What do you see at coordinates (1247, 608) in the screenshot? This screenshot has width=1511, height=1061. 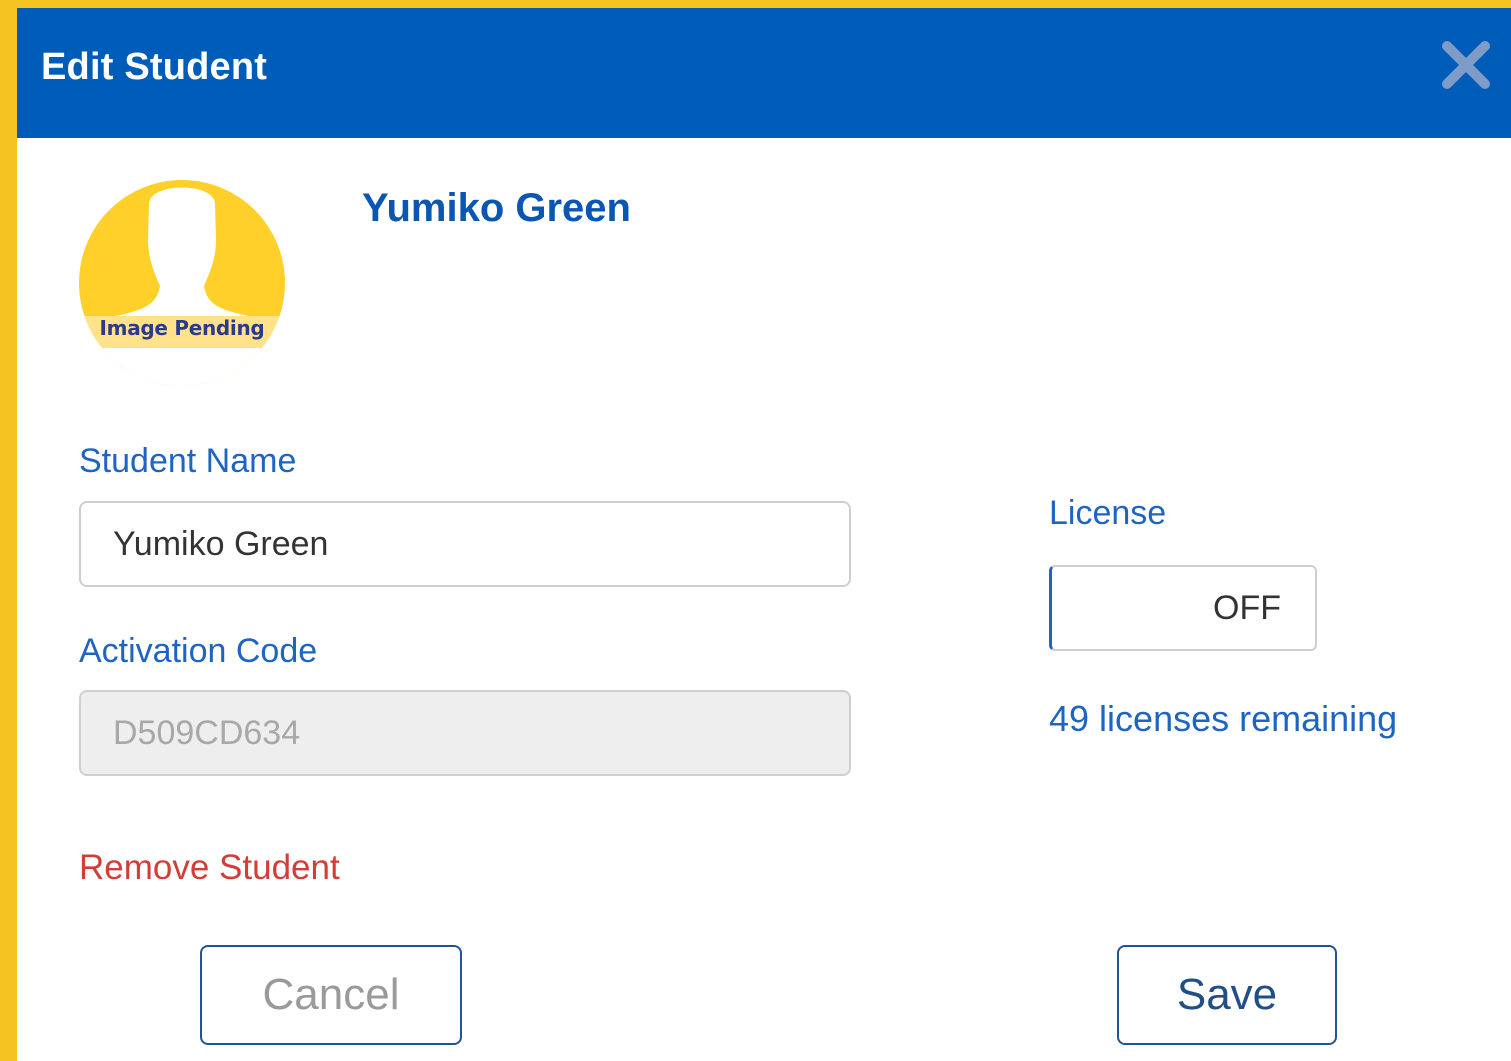 I see `license-toggle-state: OFF` at bounding box center [1247, 608].